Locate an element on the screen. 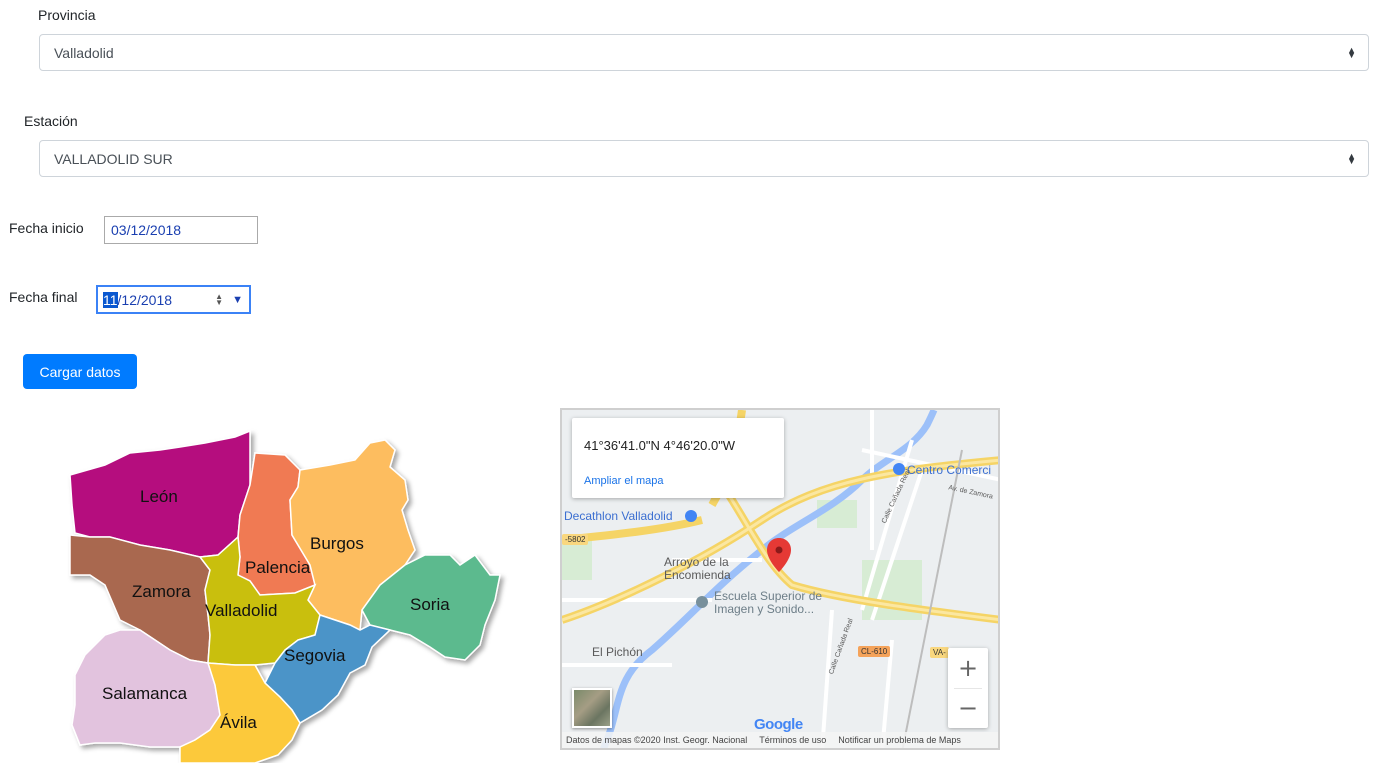 The height and width of the screenshot is (763, 1374). road-sign: -5802 is located at coordinates (575, 539).